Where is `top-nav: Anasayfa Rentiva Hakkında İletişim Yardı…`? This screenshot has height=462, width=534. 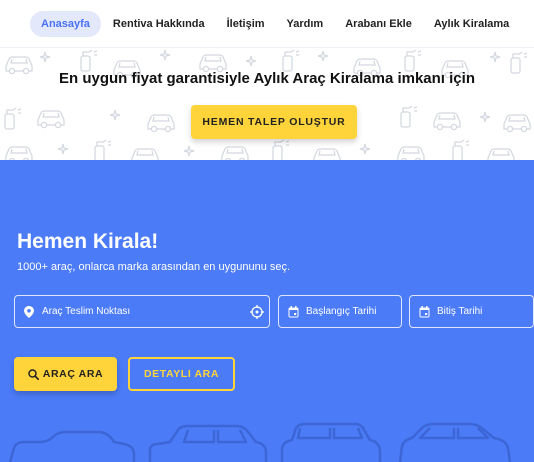 top-nav: Anasayfa Rentiva Hakkında İletişim Yardı… is located at coordinates (267, 24).